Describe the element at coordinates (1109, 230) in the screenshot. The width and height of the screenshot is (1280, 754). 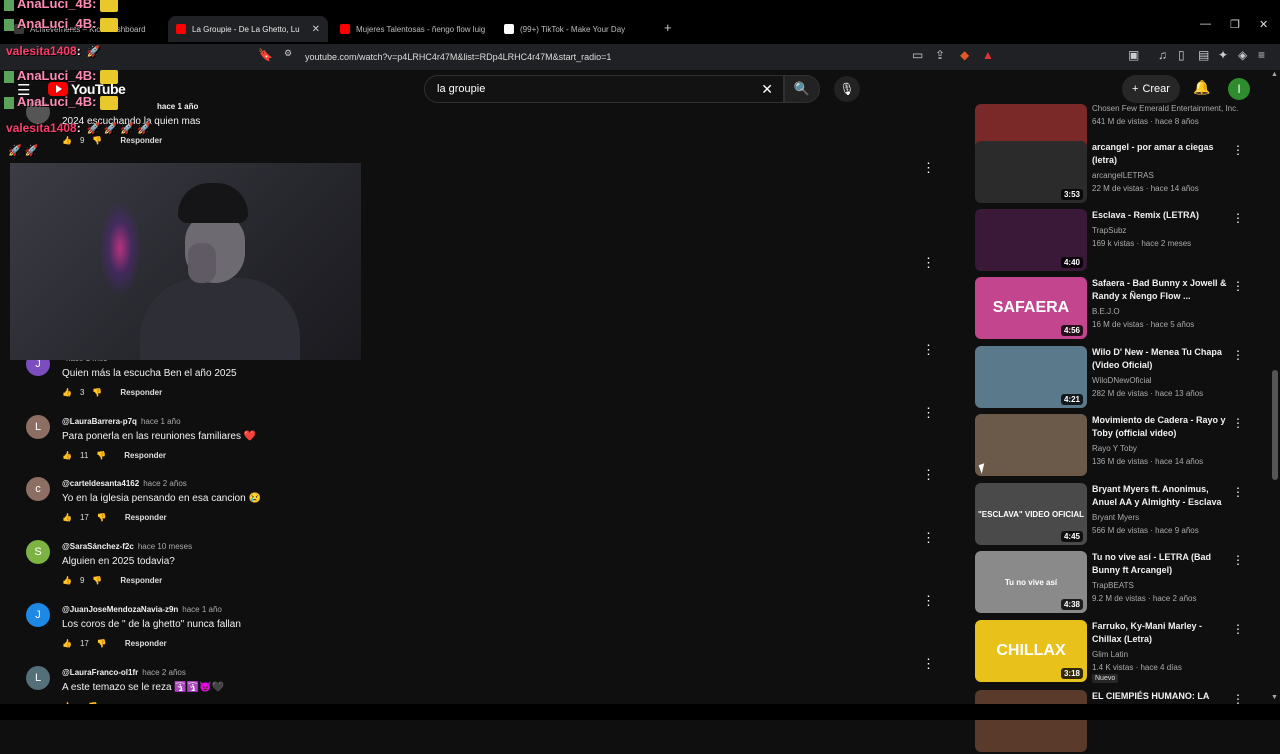
I see `video-channel: TrapSubz` at that location.